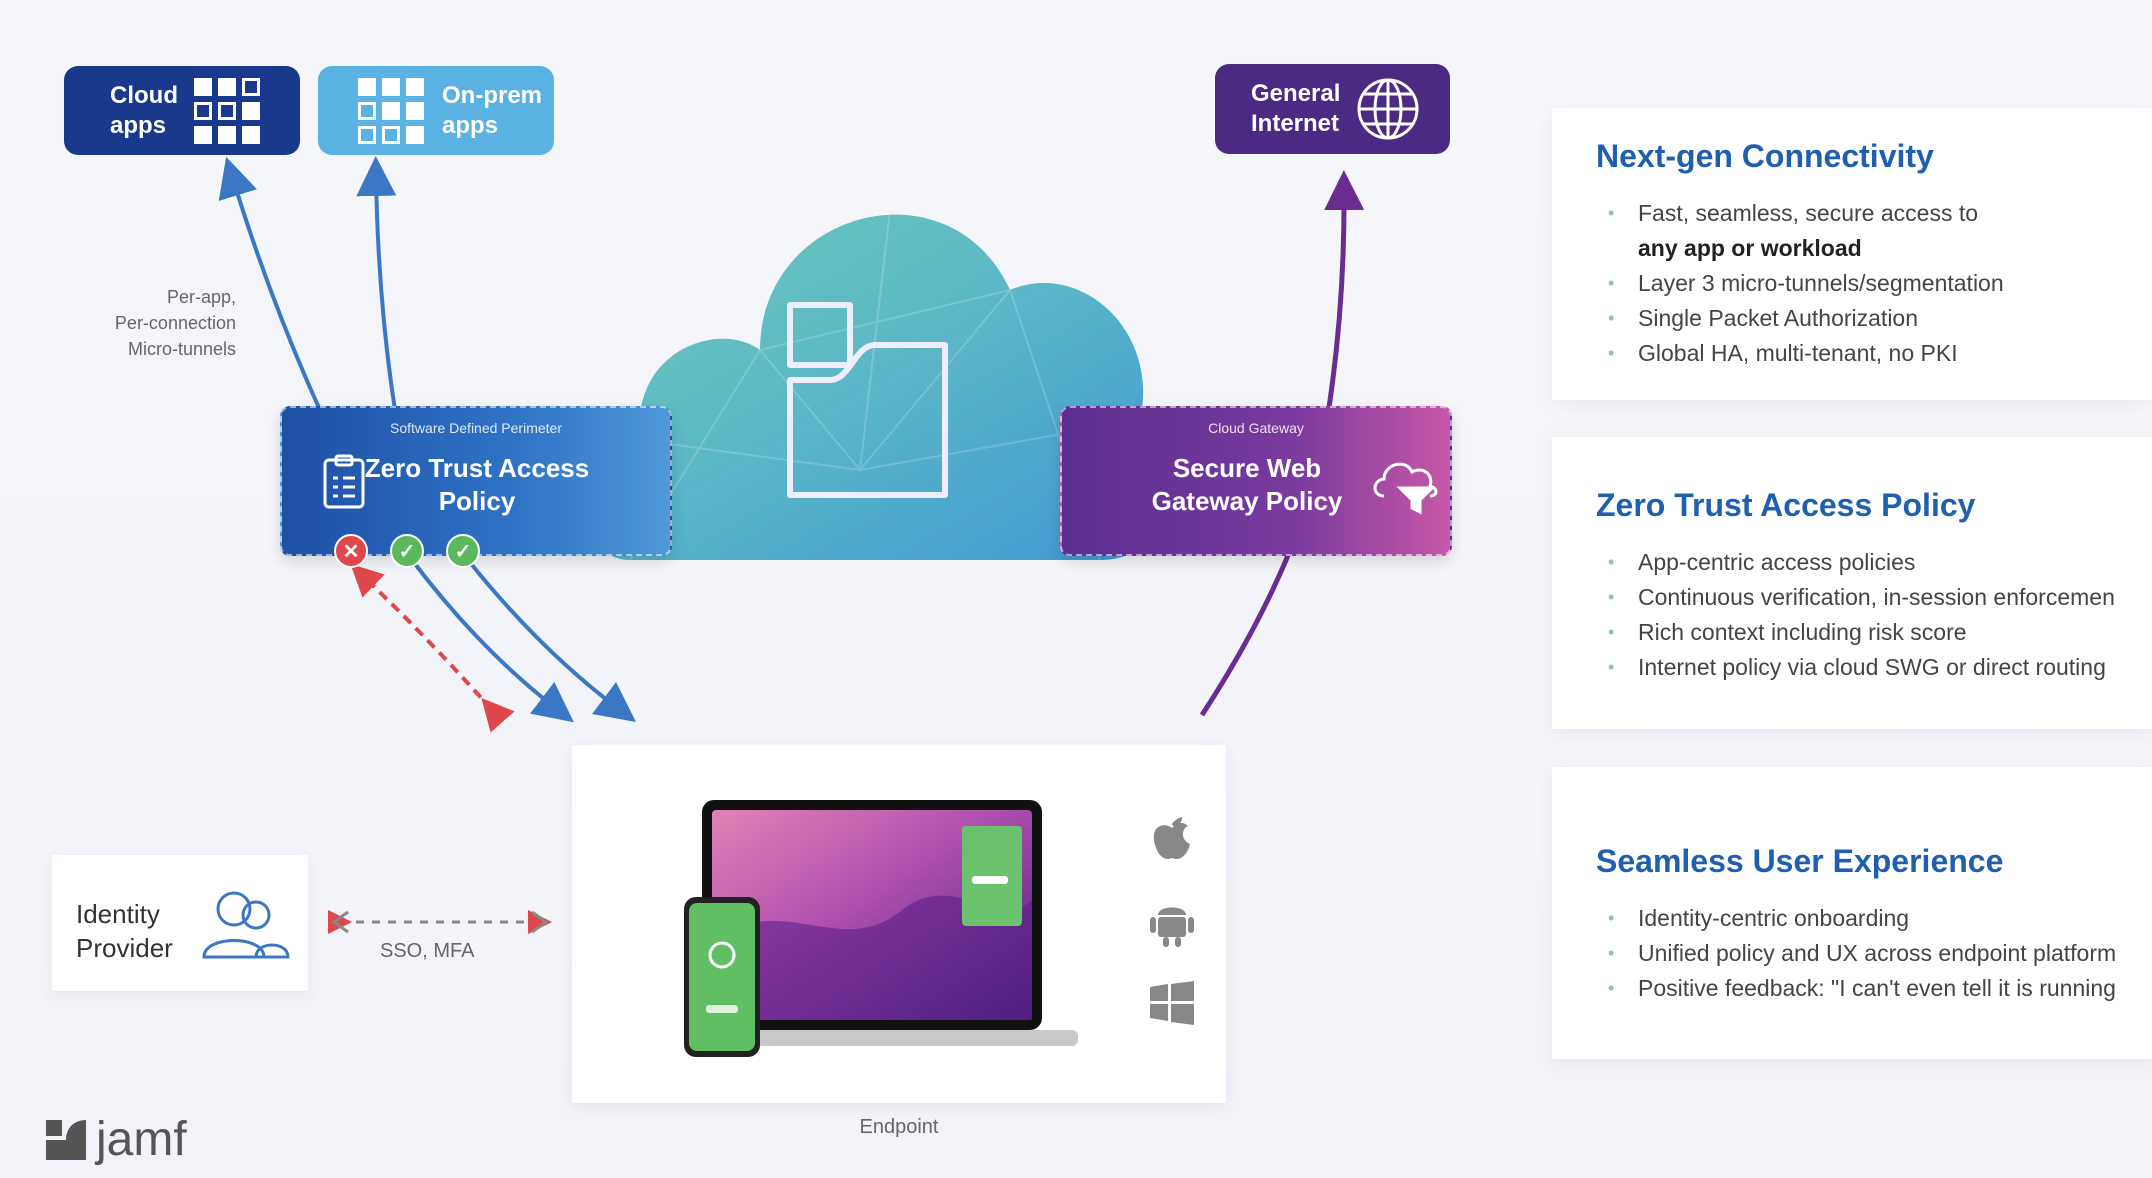 The width and height of the screenshot is (2152, 1178). Describe the element at coordinates (432, 648) in the screenshot. I see `arrow-blocked` at that location.